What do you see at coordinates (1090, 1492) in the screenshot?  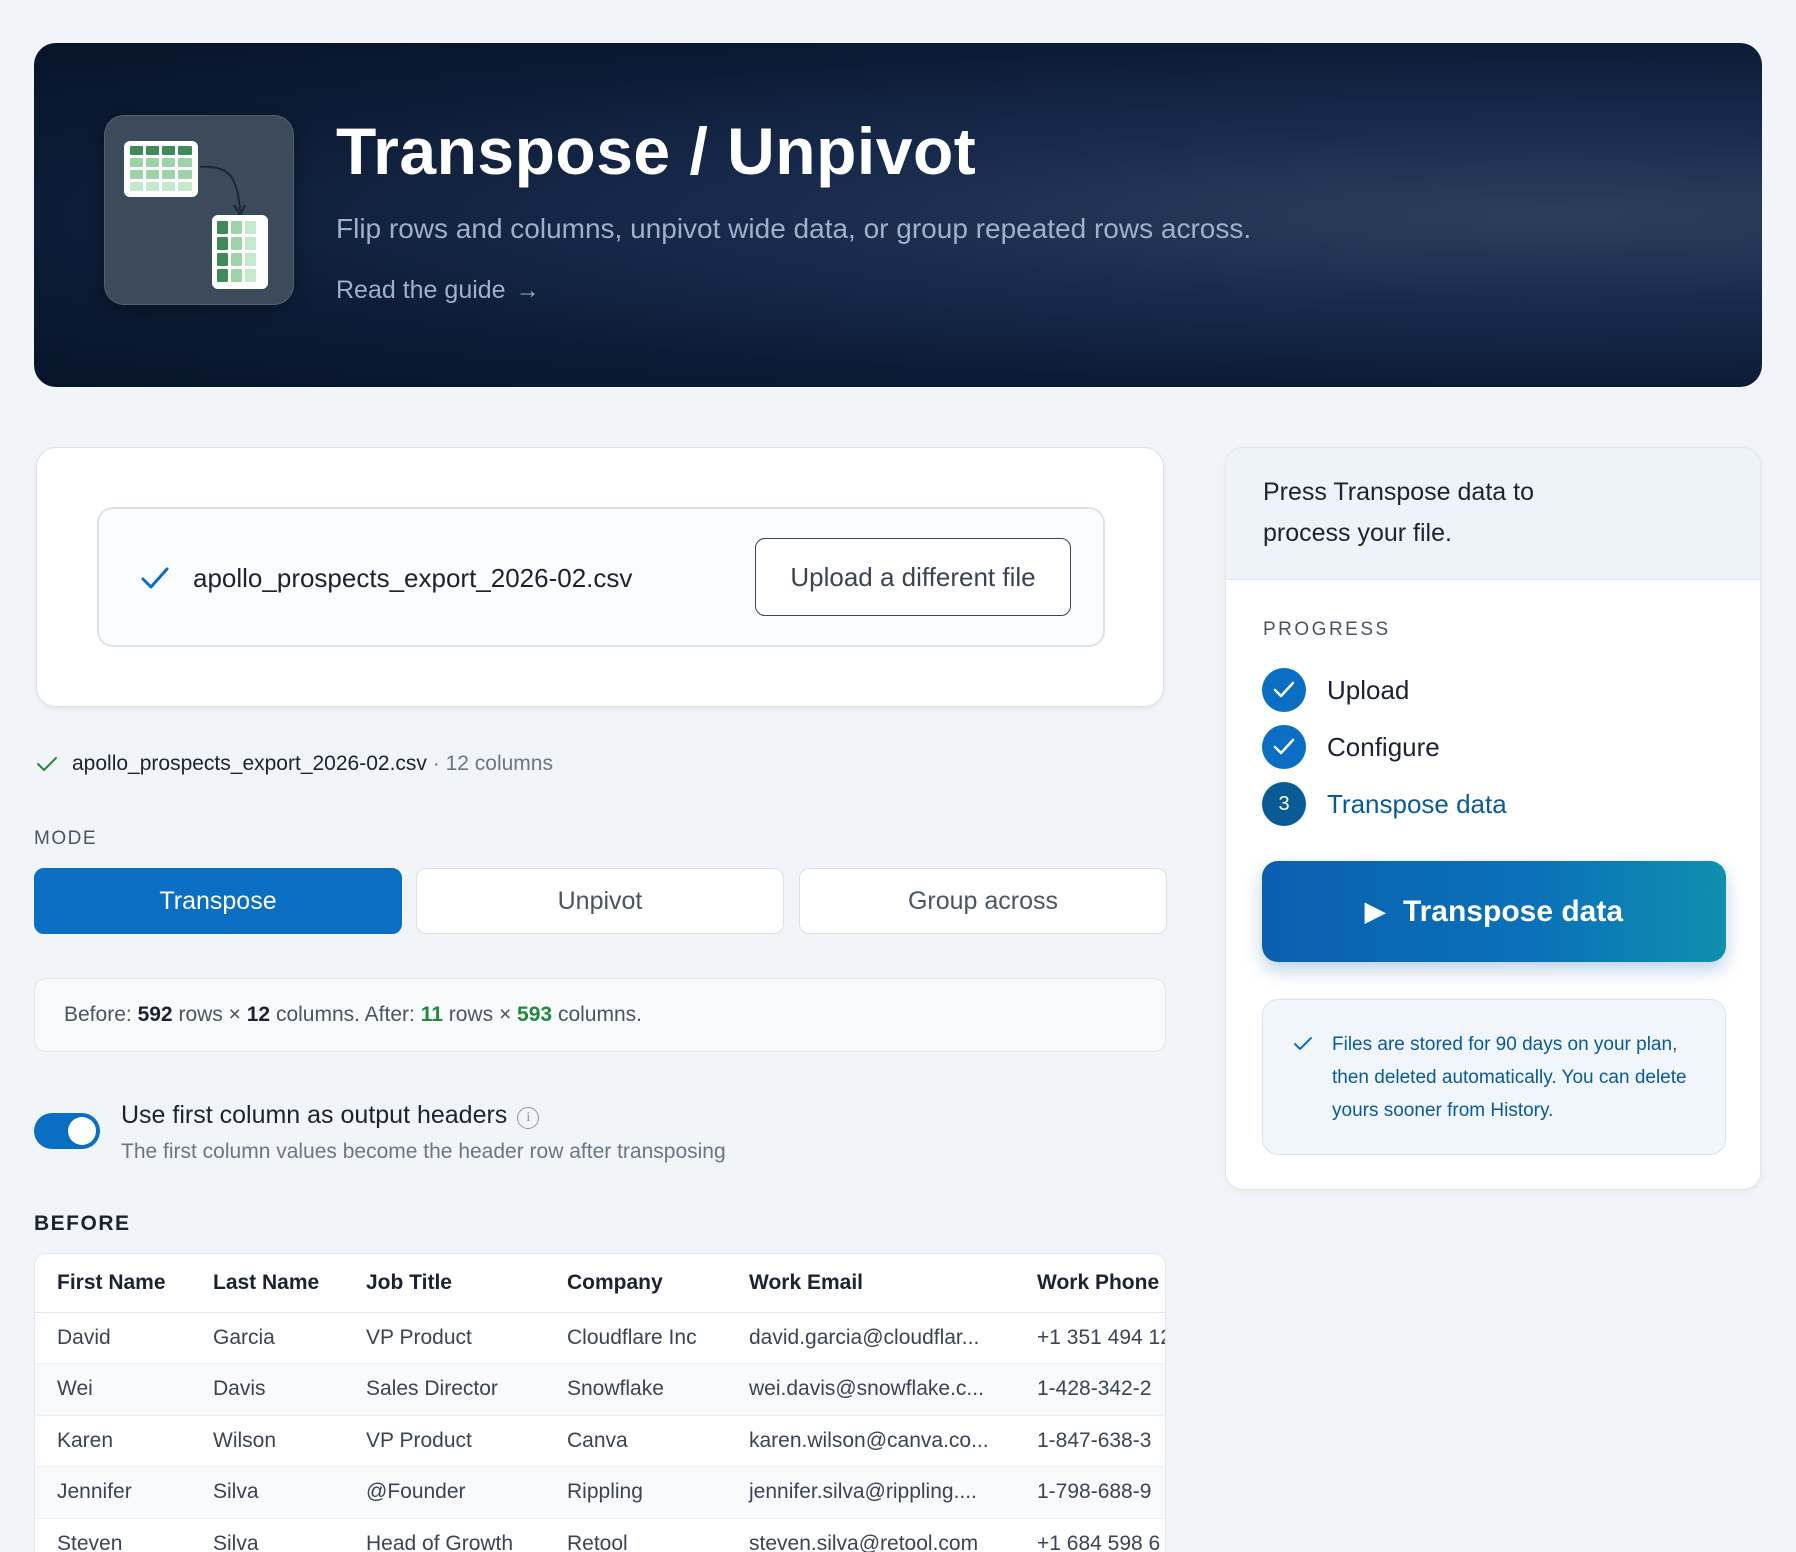 I see `table-cell: 1-798-688-9` at bounding box center [1090, 1492].